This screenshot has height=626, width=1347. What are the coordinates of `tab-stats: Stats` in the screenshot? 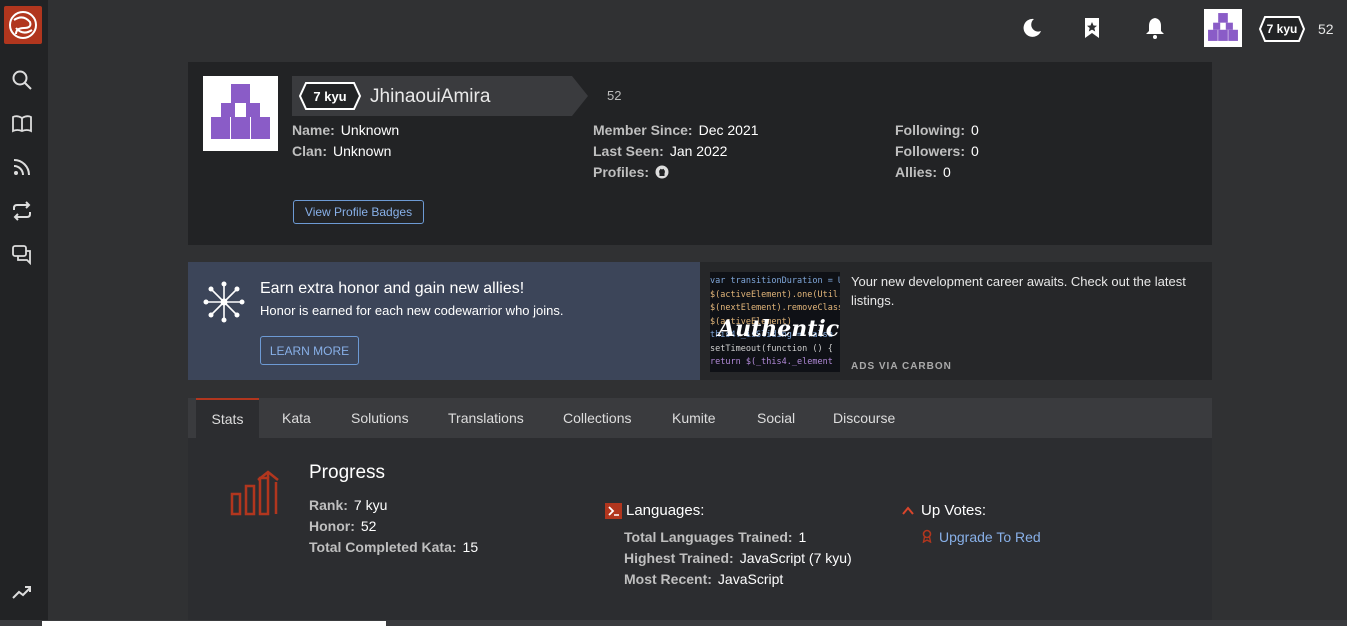 It's located at (227, 418).